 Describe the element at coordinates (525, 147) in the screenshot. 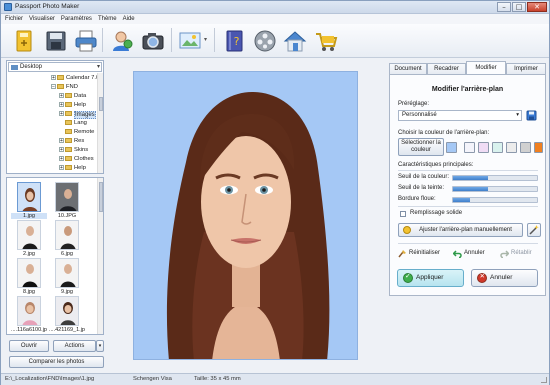

I see `swatch-gray` at that location.